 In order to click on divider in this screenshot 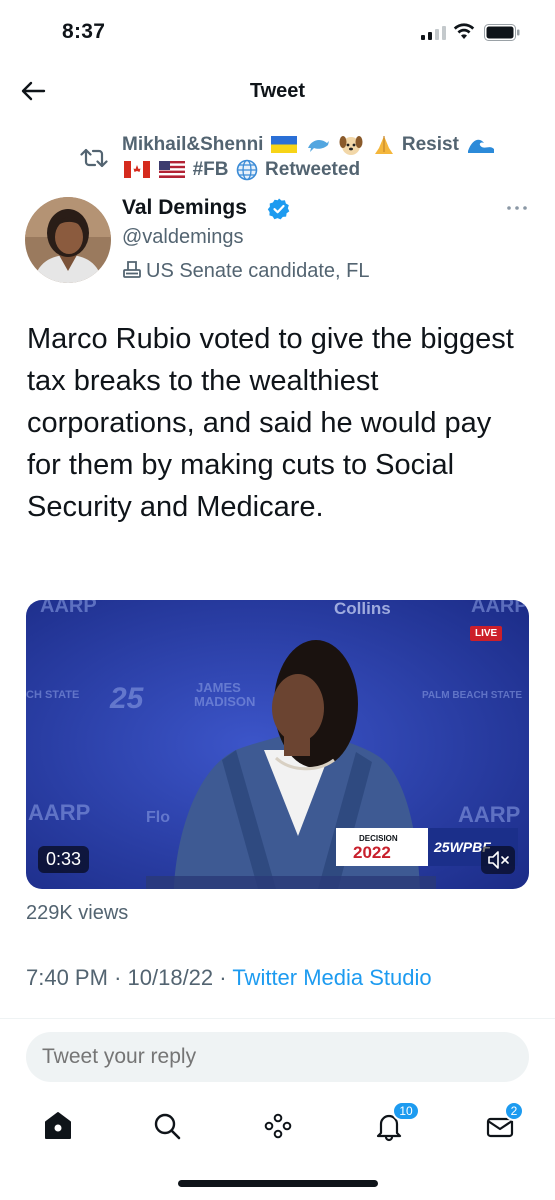, I will do `click(277, 1018)`.